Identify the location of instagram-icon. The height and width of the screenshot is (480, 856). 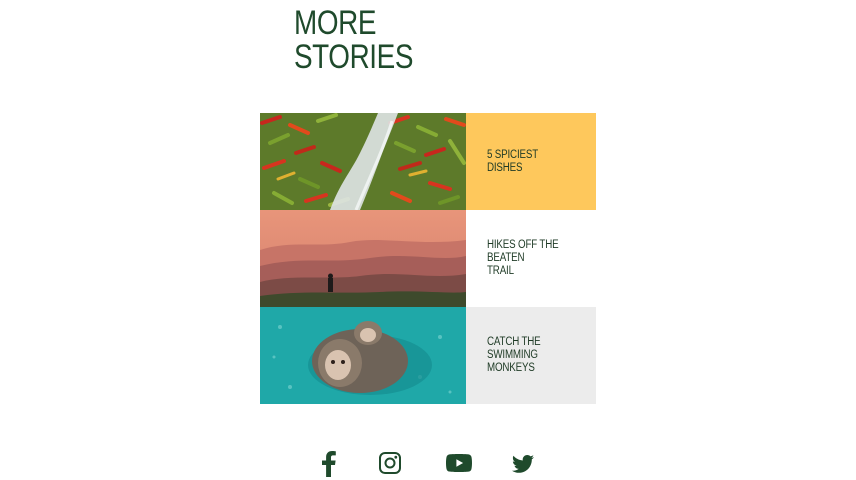
(390, 463).